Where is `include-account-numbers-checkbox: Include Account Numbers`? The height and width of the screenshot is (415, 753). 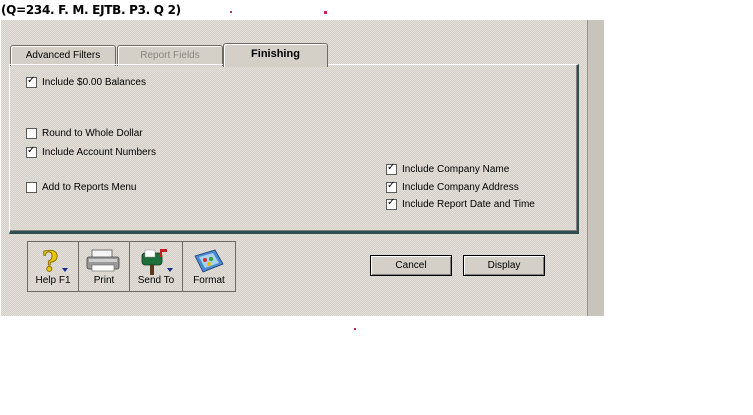 include-account-numbers-checkbox: Include Account Numbers is located at coordinates (91, 152).